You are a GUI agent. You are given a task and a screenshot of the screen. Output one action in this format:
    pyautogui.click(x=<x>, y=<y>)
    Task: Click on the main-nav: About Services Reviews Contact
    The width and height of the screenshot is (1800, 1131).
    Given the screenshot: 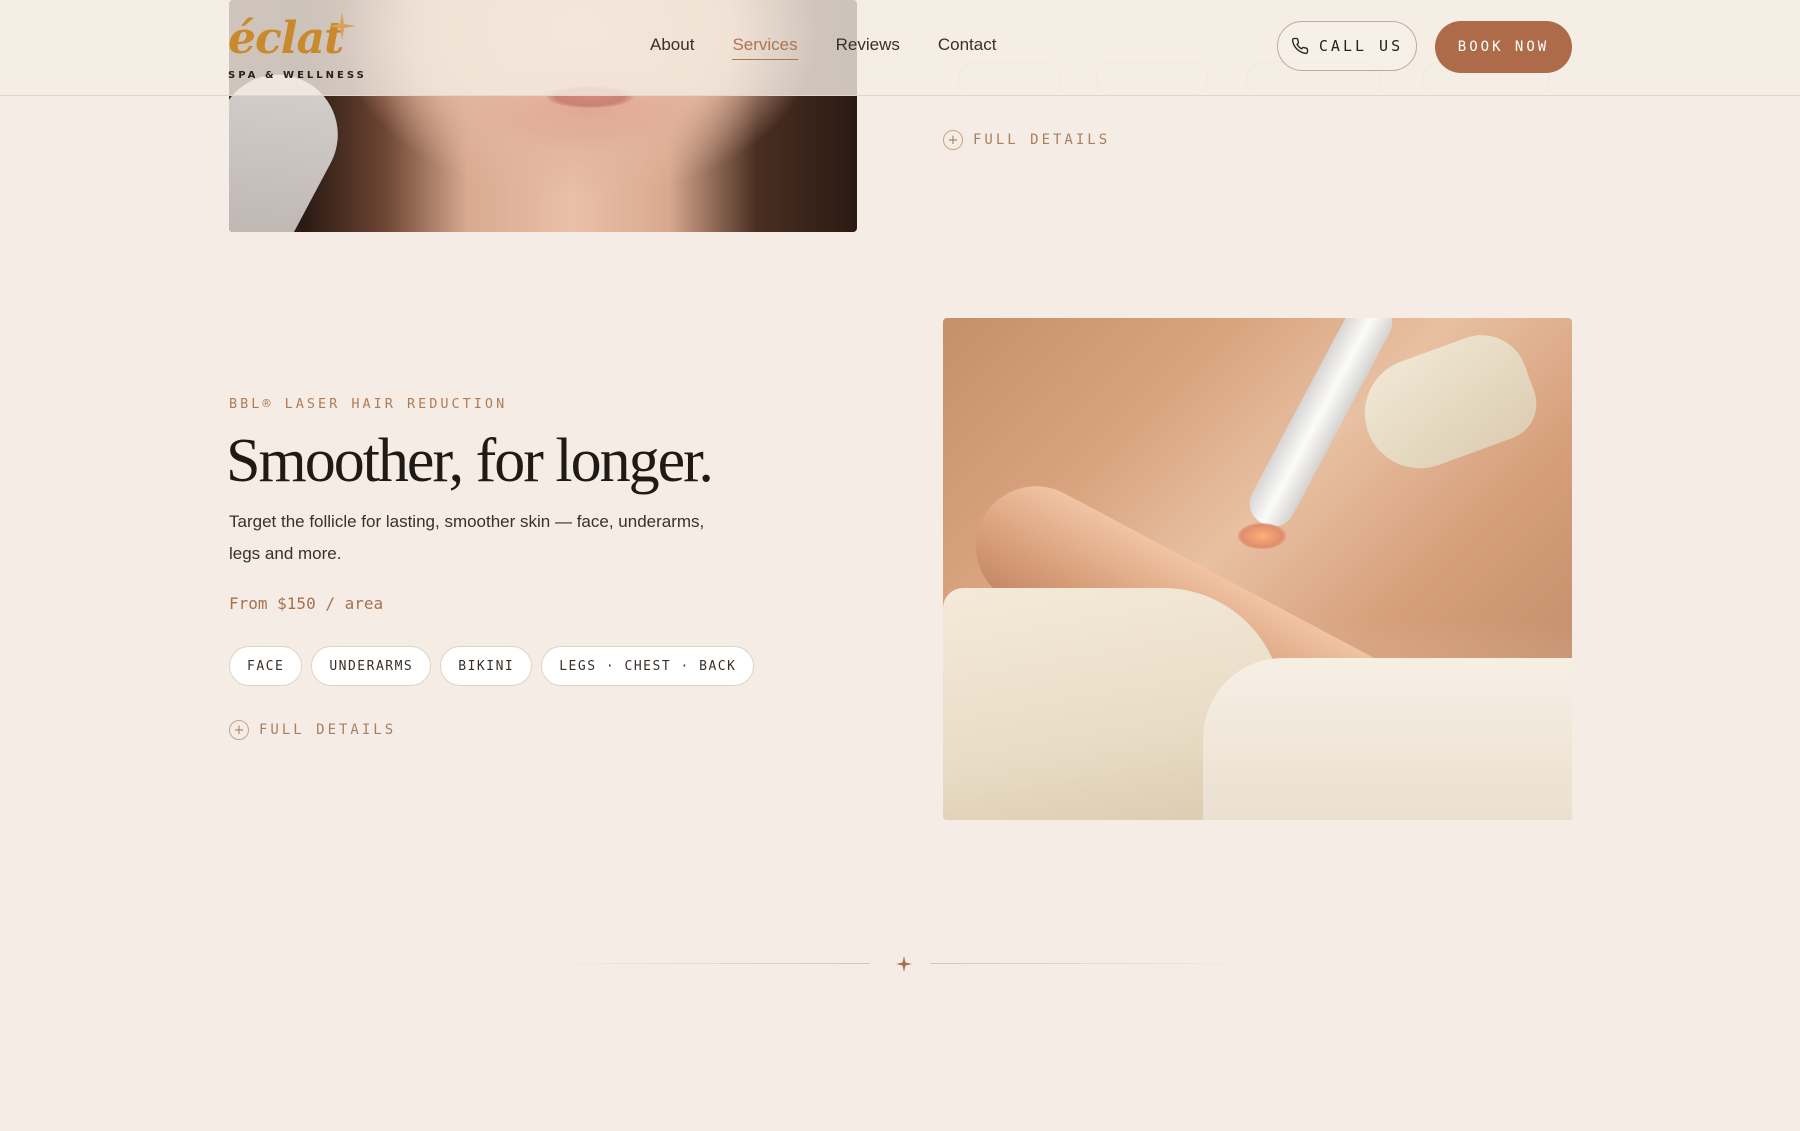 What is the action you would take?
    pyautogui.click(x=823, y=47)
    